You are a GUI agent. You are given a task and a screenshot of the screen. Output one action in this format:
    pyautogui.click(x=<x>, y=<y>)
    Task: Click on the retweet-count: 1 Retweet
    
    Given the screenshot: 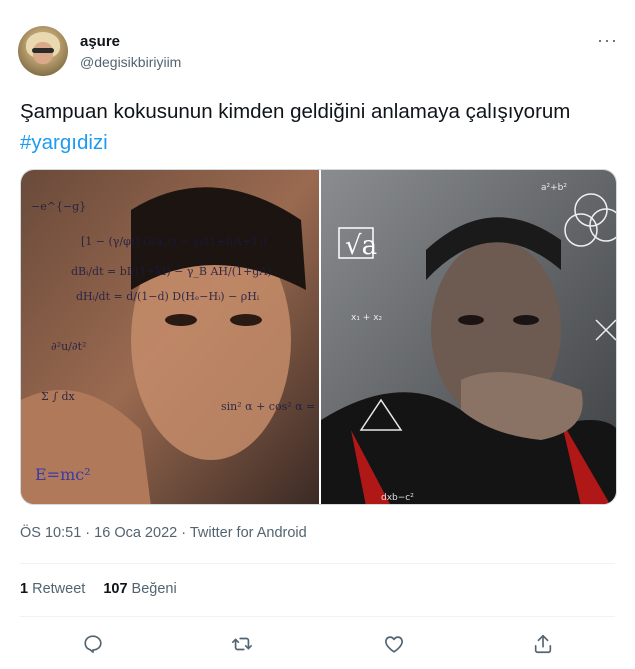 What is the action you would take?
    pyautogui.click(x=52, y=589)
    